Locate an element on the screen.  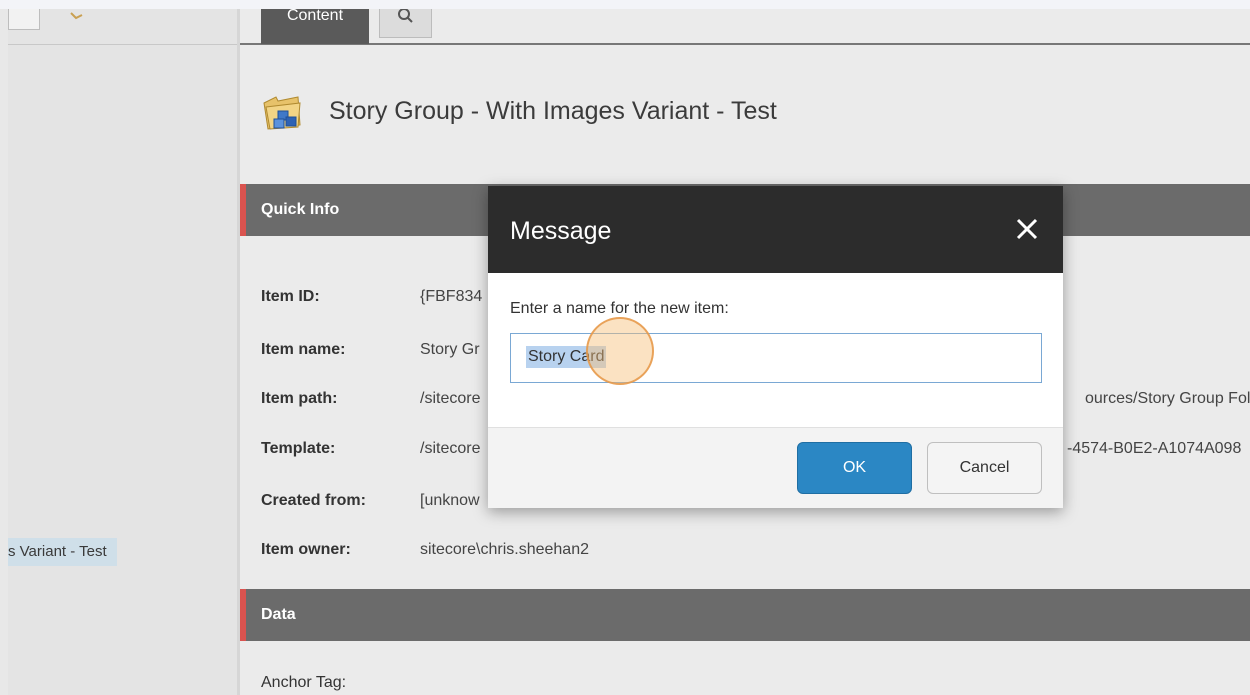
field-value-item-name: Story Gr is located at coordinates (450, 350).